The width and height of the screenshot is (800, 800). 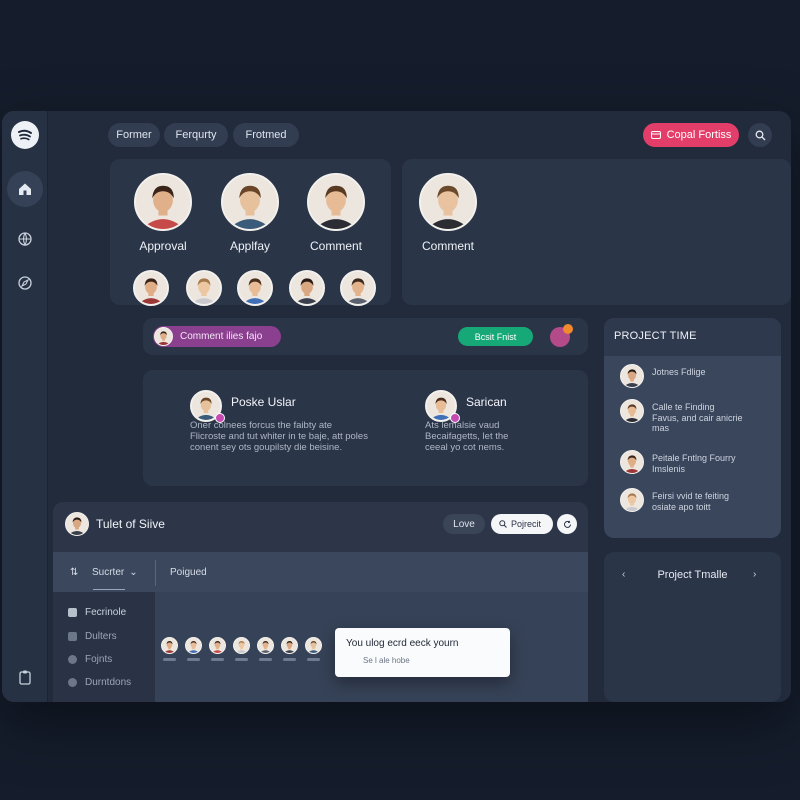 What do you see at coordinates (568, 329) in the screenshot?
I see `notification-dot` at bounding box center [568, 329].